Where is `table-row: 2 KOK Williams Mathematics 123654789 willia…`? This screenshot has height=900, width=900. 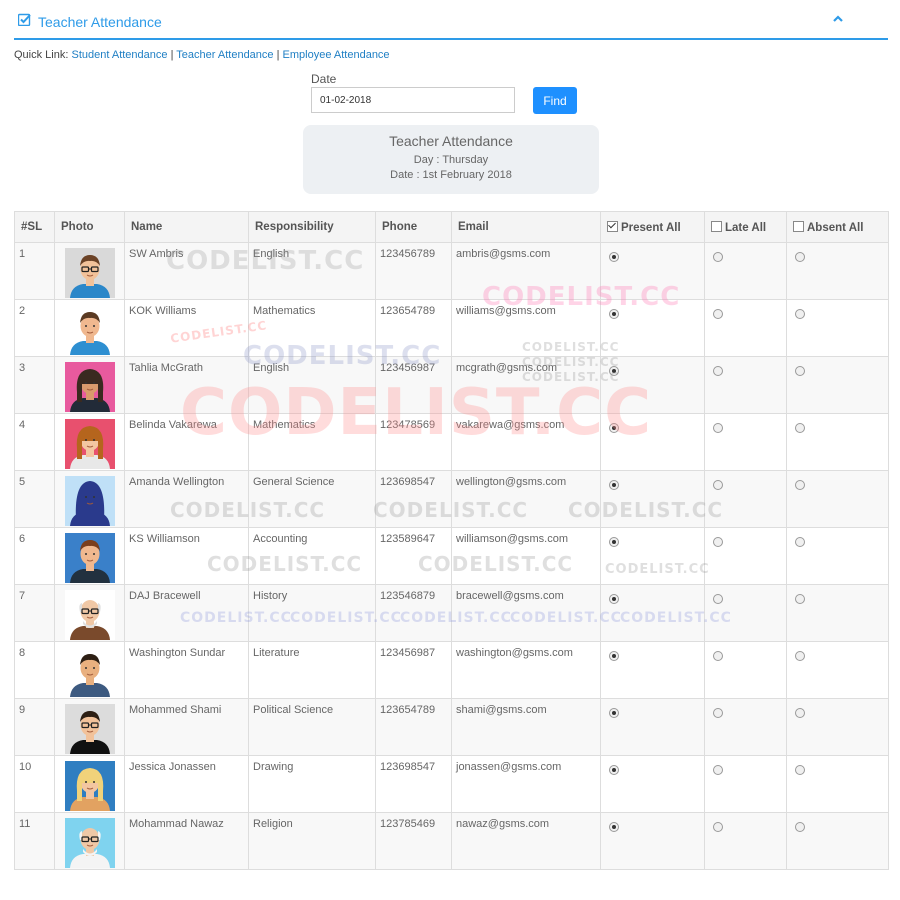 table-row: 2 KOK Williams Mathematics 123654789 willia… is located at coordinates (451, 328).